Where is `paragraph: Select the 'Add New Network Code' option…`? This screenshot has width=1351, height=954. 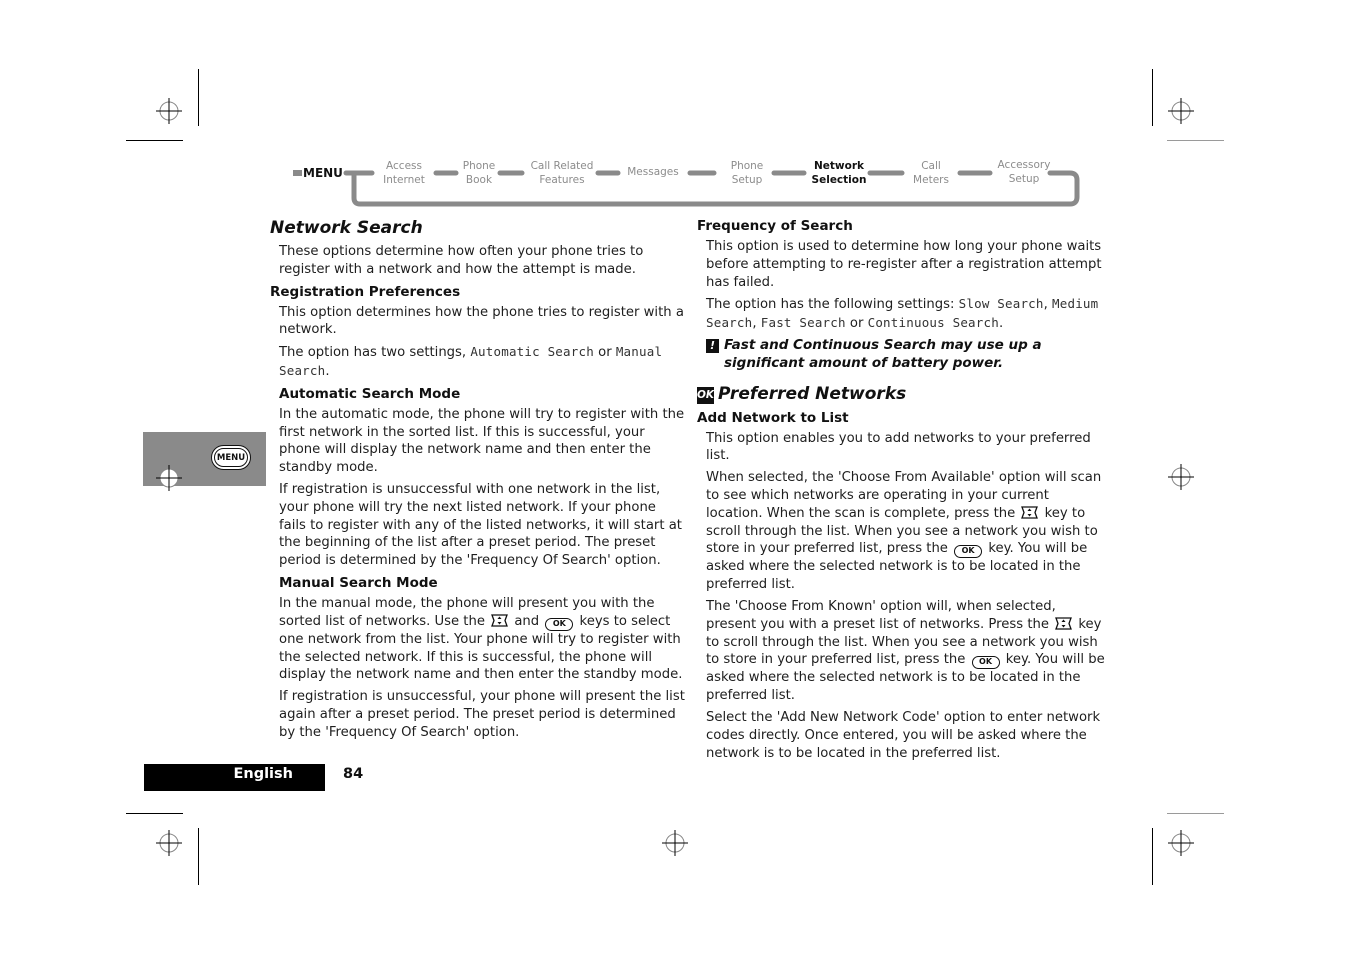
paragraph: Select the 'Add New Network Code' option… is located at coordinates (903, 735).